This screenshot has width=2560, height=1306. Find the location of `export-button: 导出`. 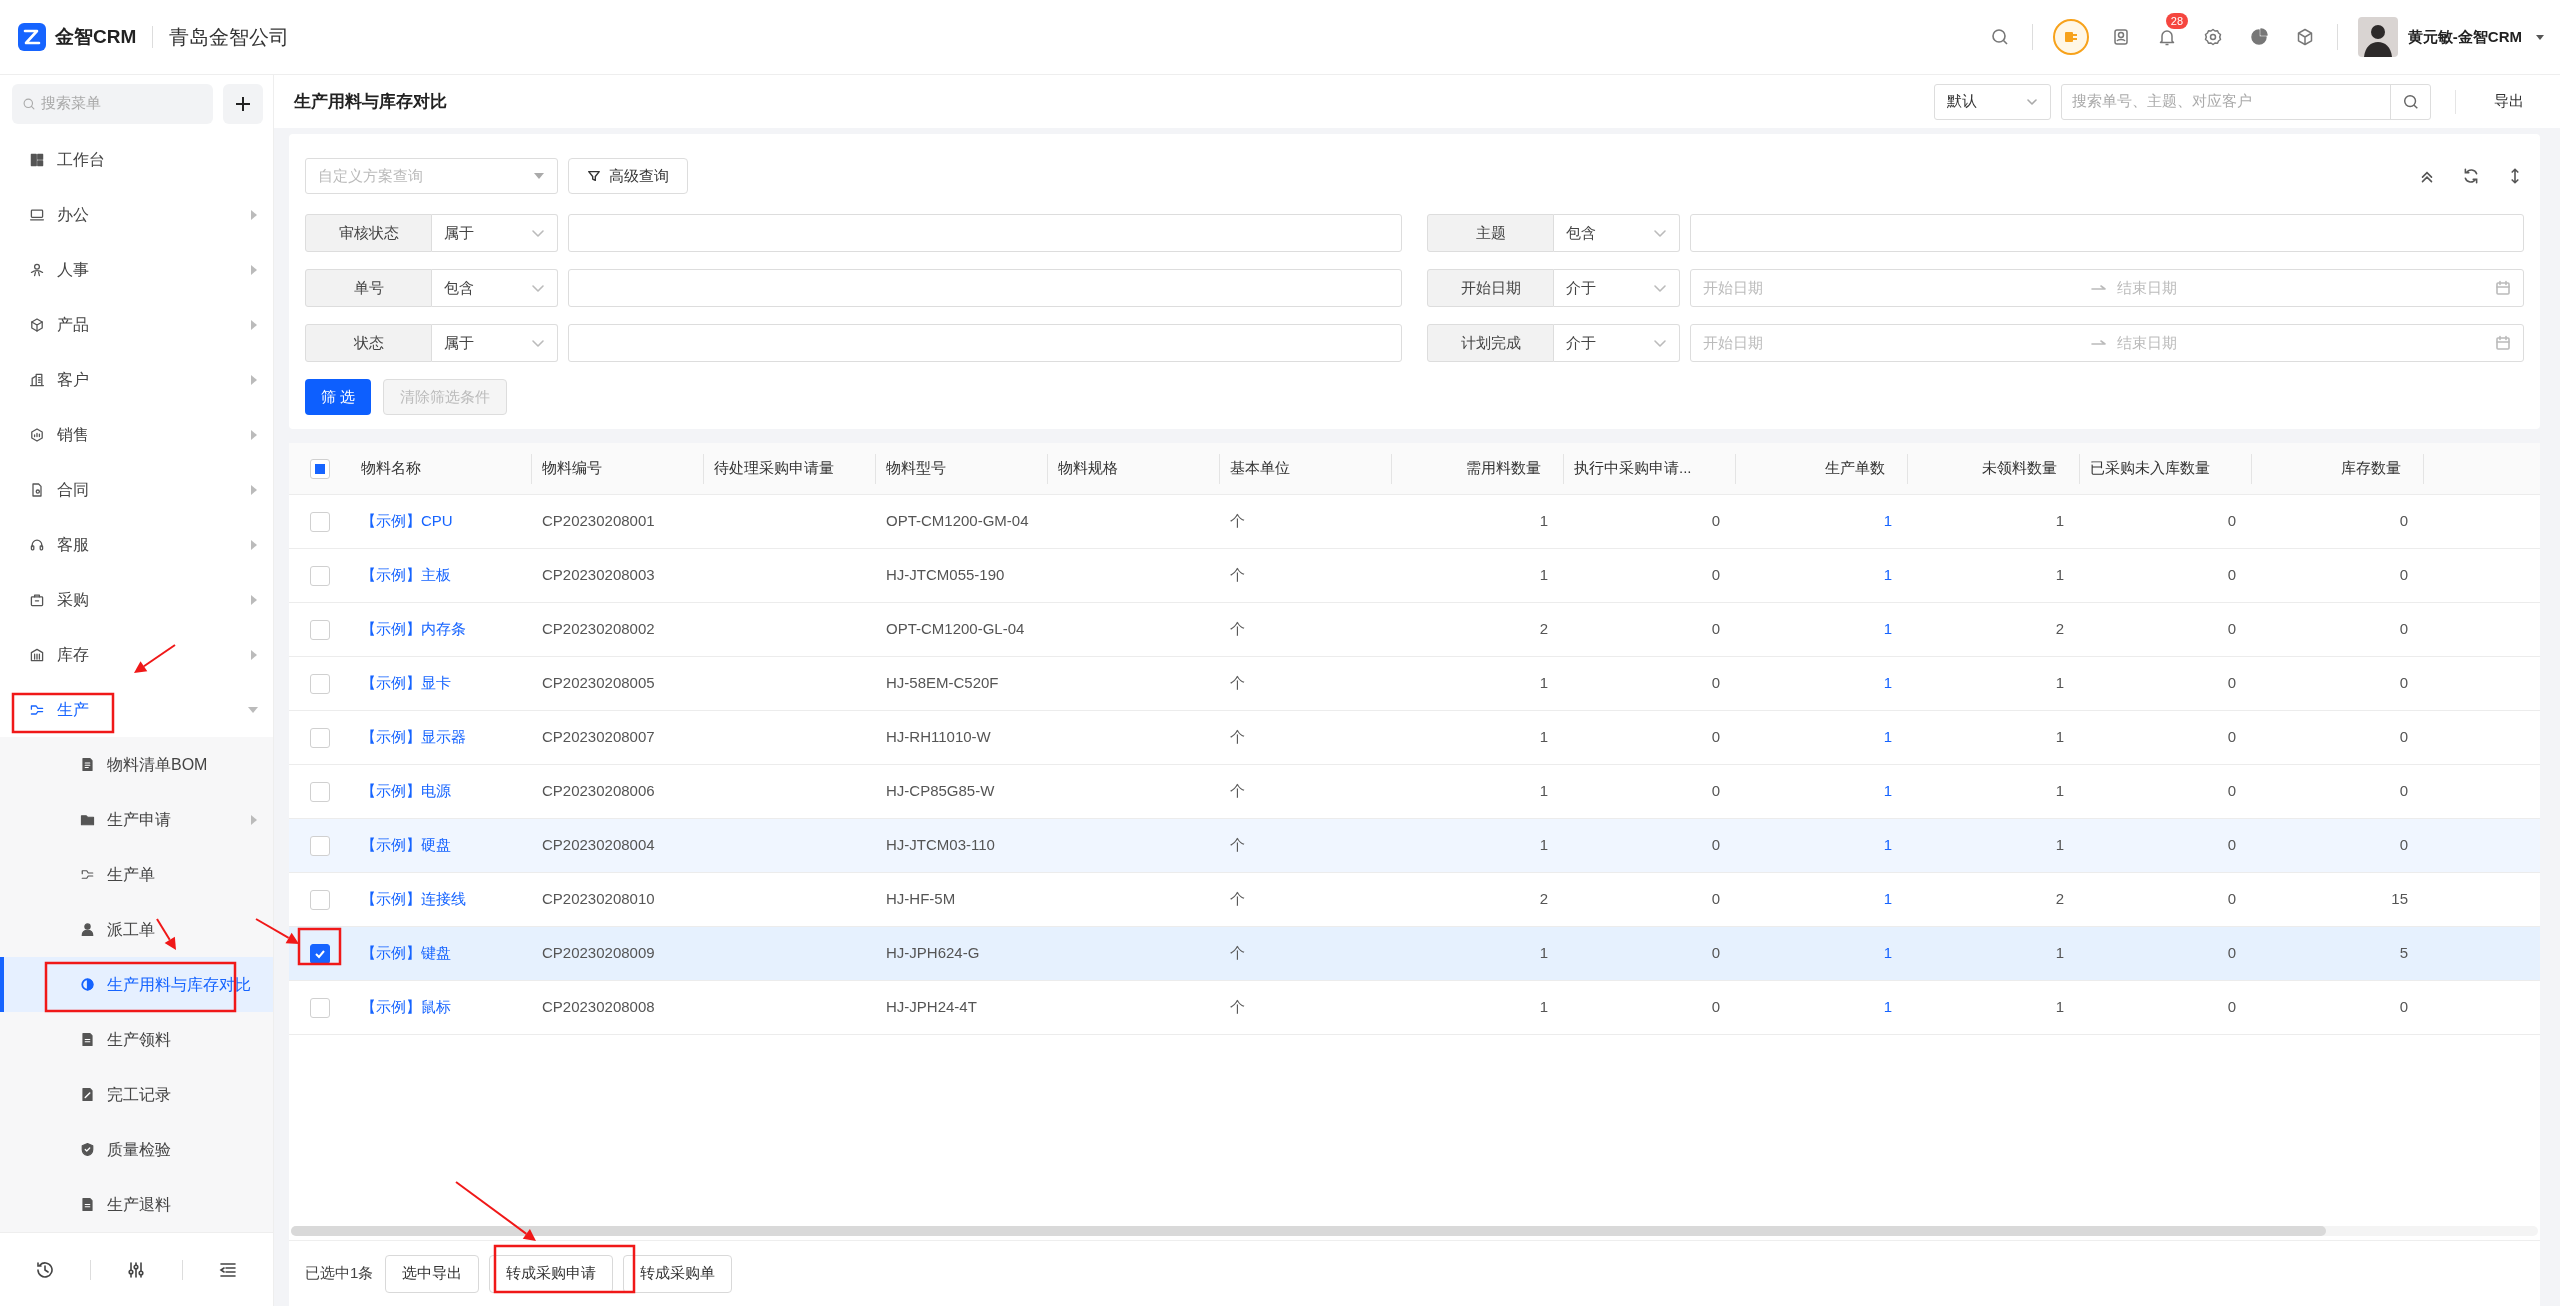

export-button: 导出 is located at coordinates (2509, 101).